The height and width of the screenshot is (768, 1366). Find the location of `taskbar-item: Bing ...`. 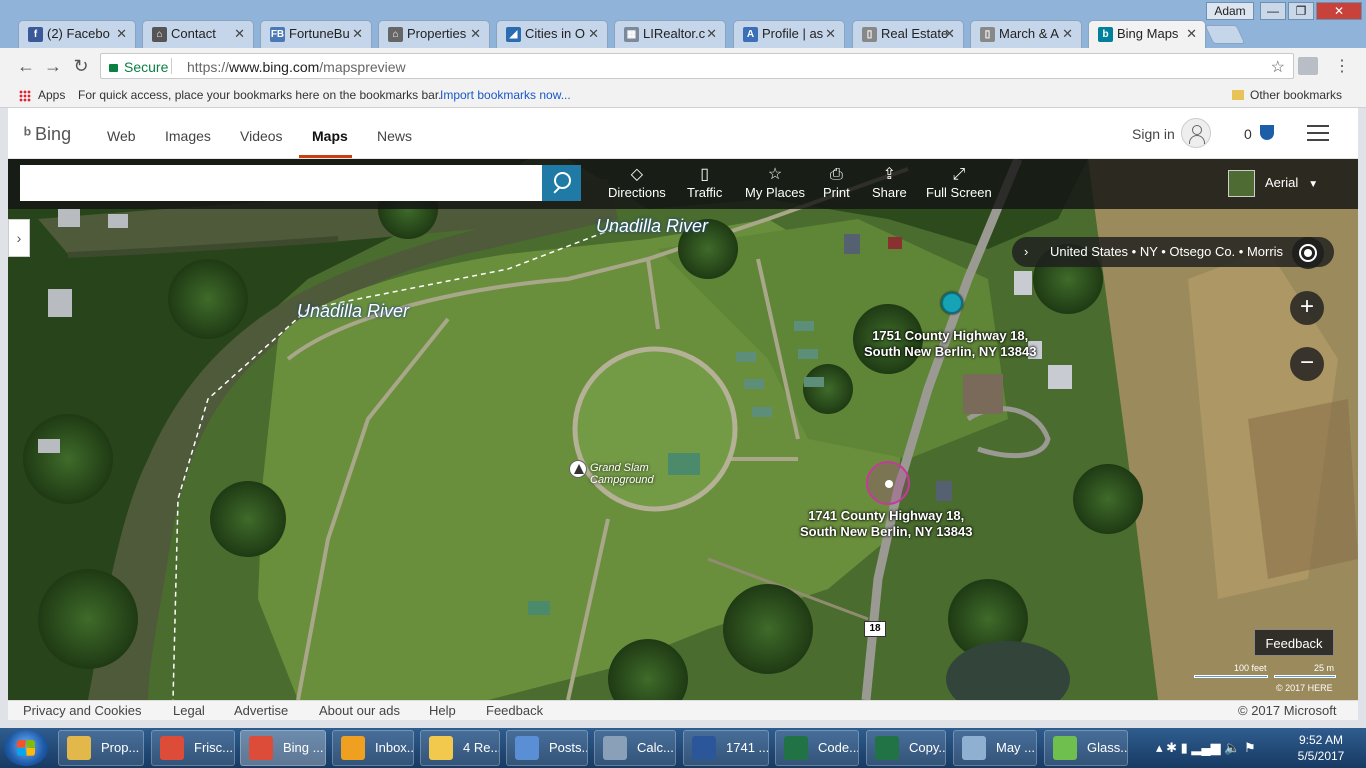

taskbar-item: Bing ... is located at coordinates (283, 748).